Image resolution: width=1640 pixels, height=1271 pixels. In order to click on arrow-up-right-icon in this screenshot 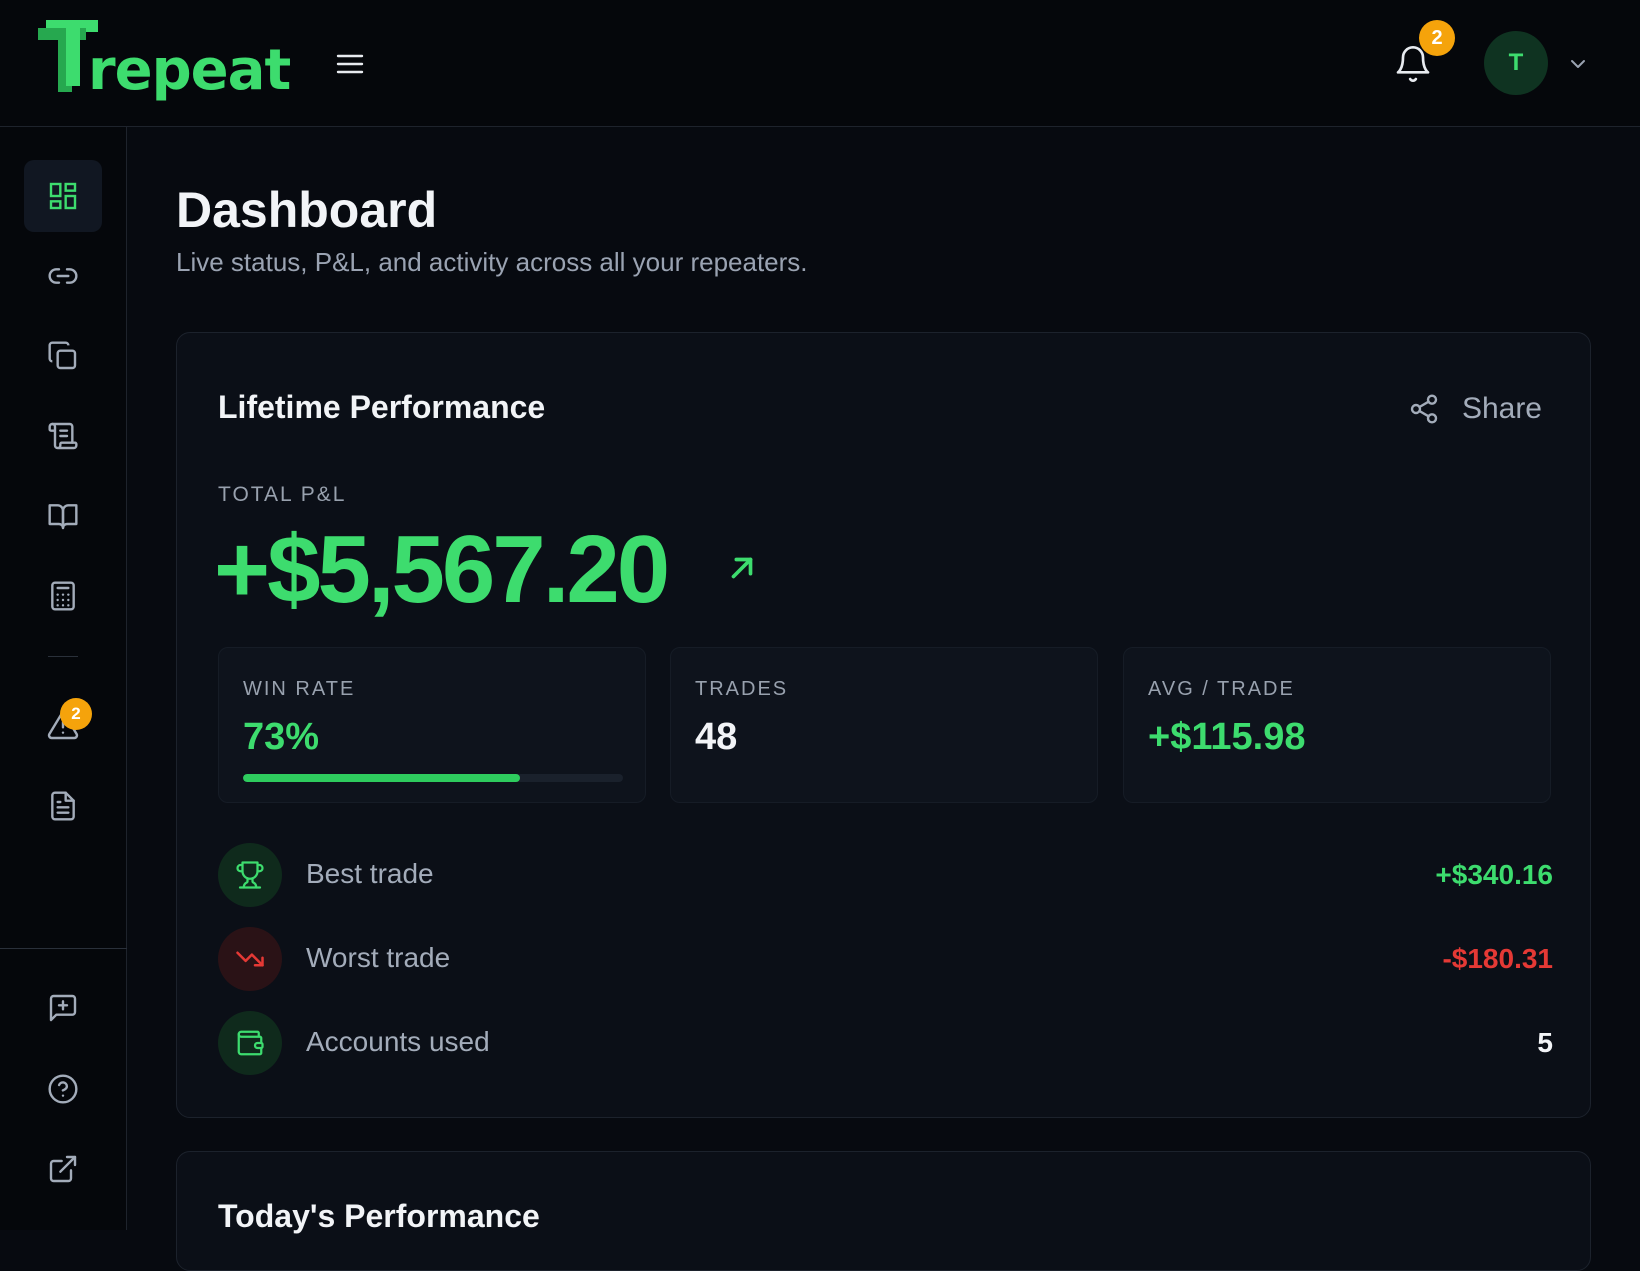, I will do `click(742, 568)`.